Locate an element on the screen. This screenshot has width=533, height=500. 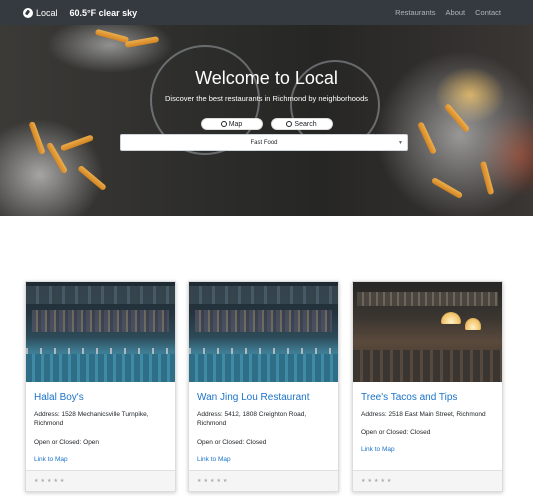
search-button-label: Search is located at coordinates (305, 124).